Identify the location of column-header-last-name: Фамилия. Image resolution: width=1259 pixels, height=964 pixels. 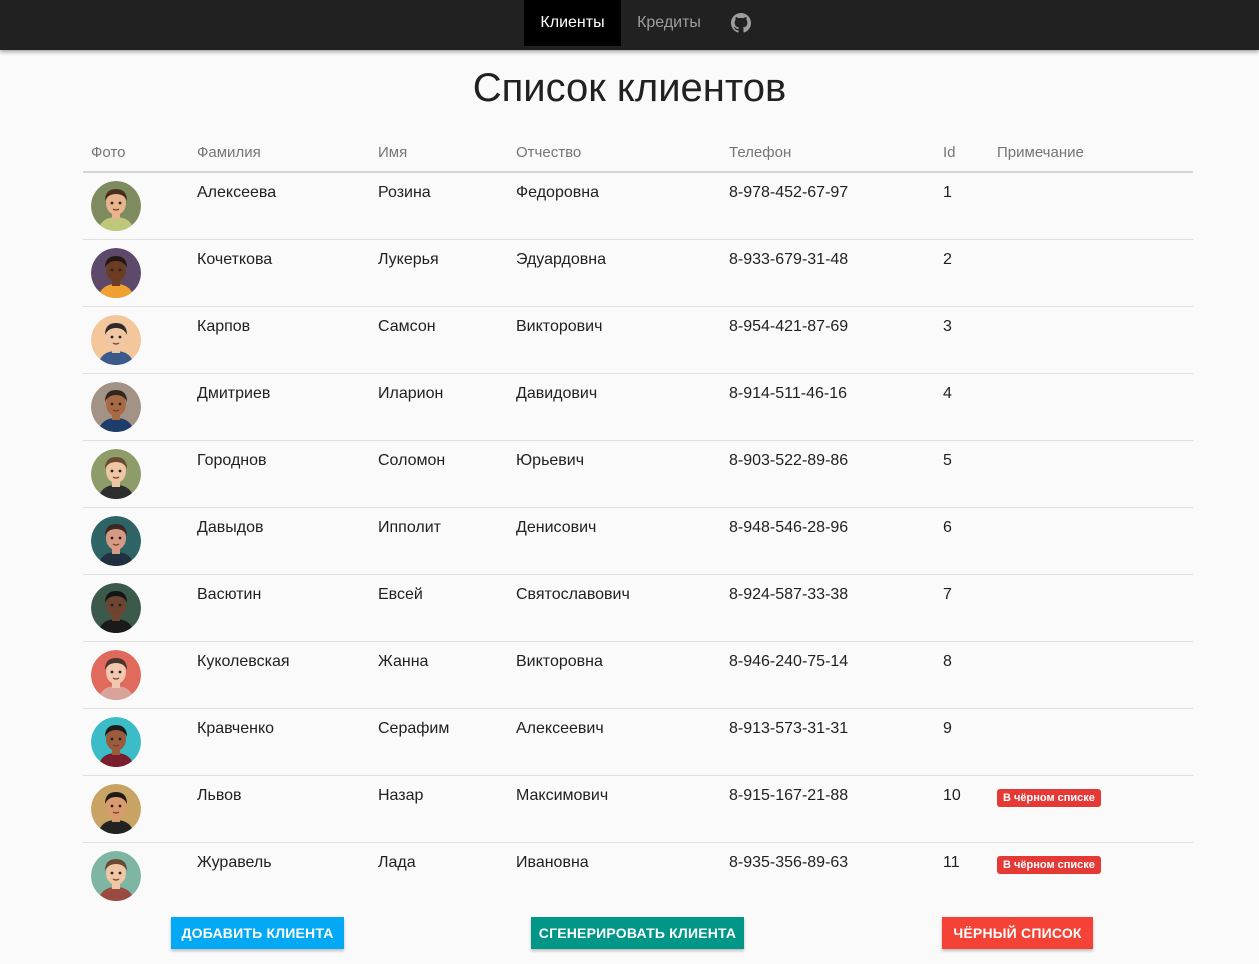
(279, 153).